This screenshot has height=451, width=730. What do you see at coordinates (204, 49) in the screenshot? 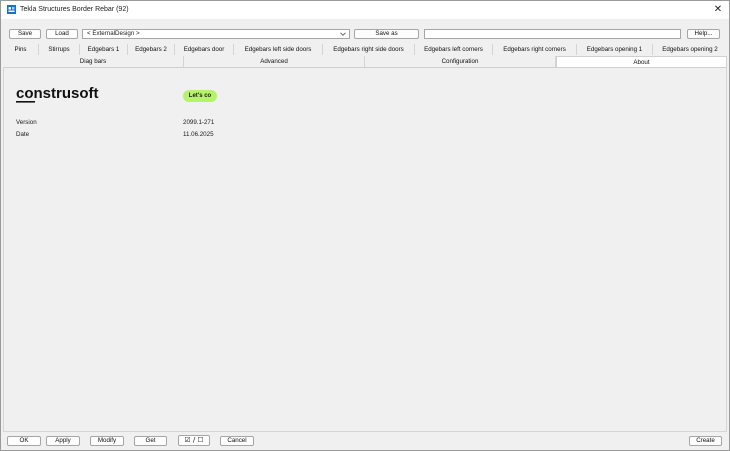
I see `tab-edgebars-door: Edgebars door` at bounding box center [204, 49].